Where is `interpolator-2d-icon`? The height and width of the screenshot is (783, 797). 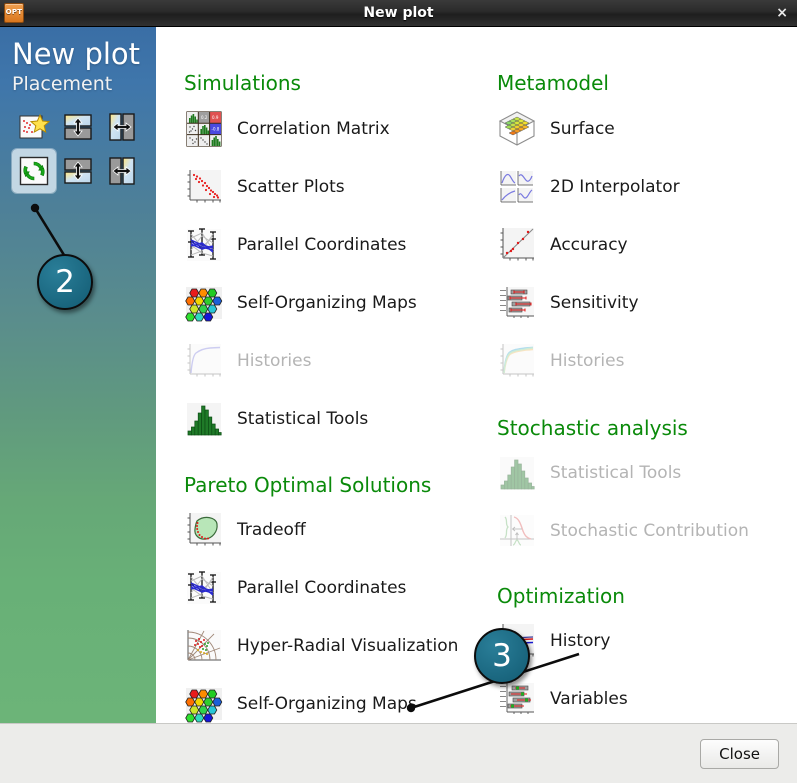
interpolator-2d-icon is located at coordinates (517, 187).